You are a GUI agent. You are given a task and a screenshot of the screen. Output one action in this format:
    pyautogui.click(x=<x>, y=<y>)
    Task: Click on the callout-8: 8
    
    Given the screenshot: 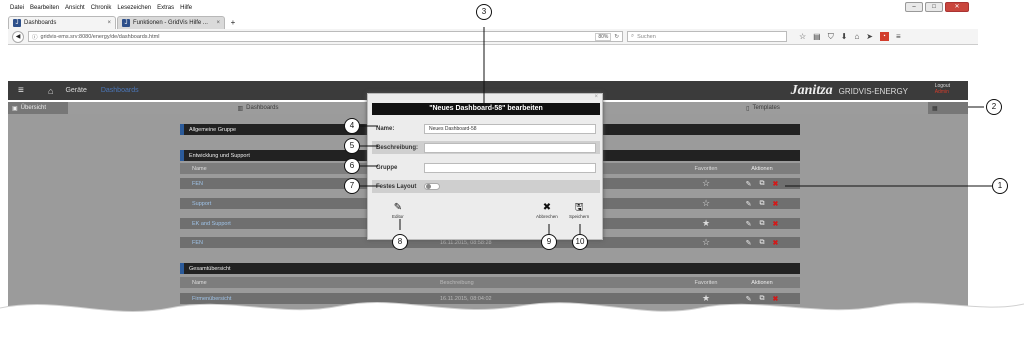 What is the action you would take?
    pyautogui.click(x=400, y=242)
    